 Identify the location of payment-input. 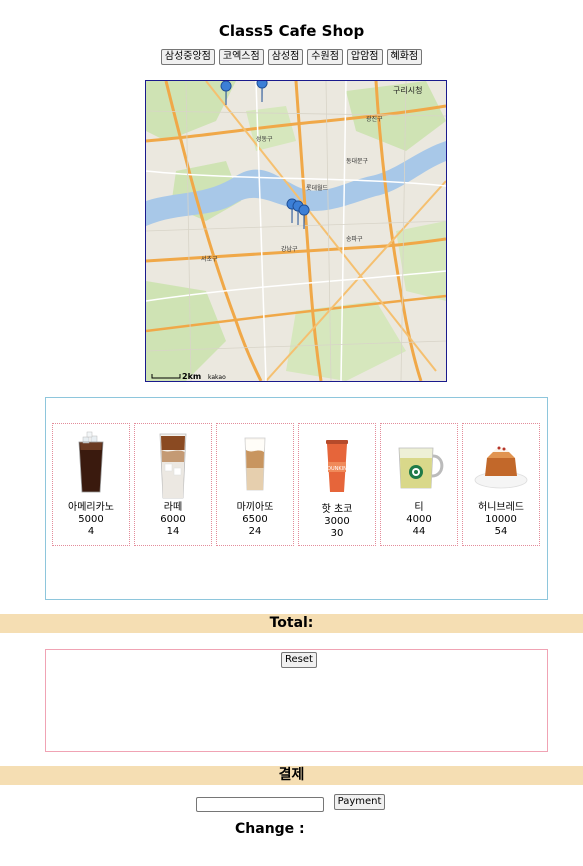
(259, 804).